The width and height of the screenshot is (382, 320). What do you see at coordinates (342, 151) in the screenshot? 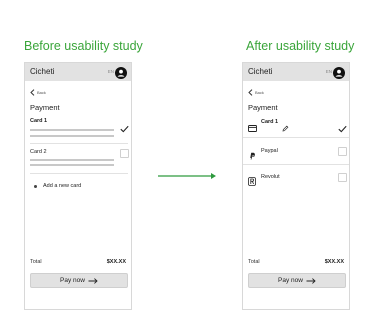
I see `paypal-checkbox` at bounding box center [342, 151].